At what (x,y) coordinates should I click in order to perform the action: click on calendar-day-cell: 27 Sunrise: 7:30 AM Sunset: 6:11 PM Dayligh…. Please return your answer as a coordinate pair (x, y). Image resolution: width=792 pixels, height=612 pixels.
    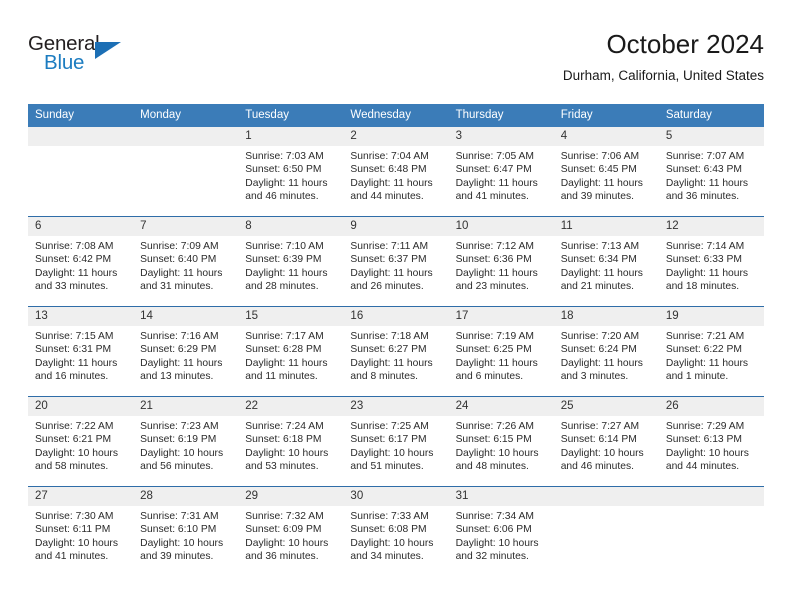
    Looking at the image, I should click on (81, 531).